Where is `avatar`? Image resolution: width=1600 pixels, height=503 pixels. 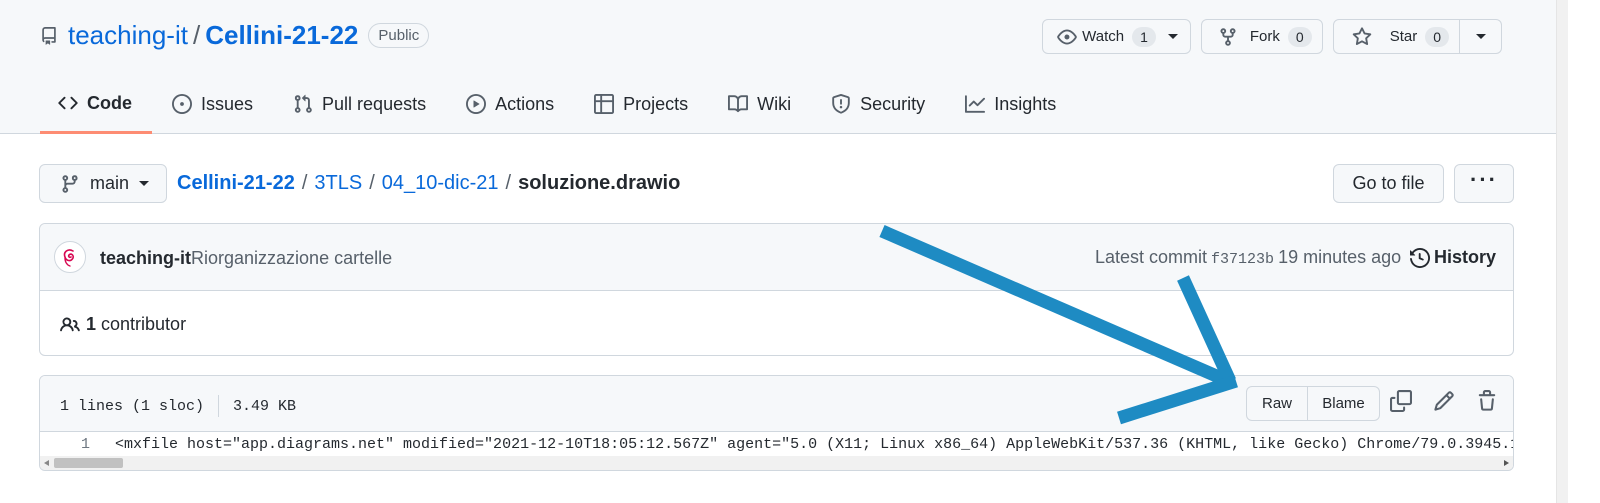 avatar is located at coordinates (70, 257).